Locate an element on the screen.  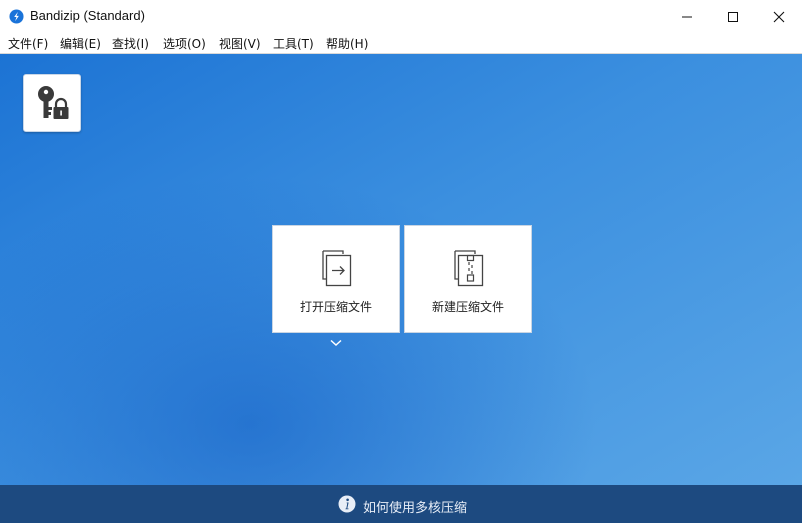
open-archive-tile: 打开压缩文件 is located at coordinates (336, 279).